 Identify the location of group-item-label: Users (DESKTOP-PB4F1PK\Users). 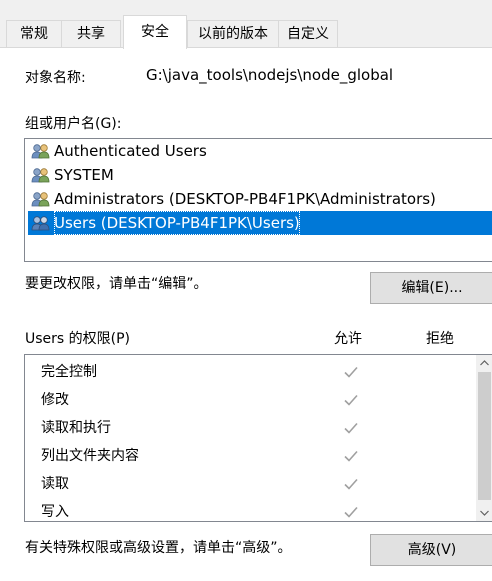
(177, 223).